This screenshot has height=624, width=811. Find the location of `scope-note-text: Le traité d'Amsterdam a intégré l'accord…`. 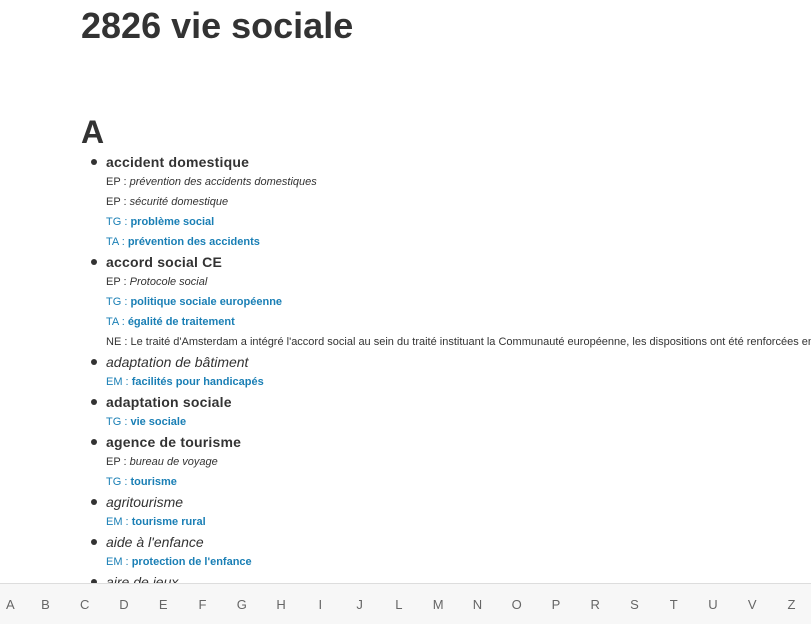

scope-note-text: Le traité d'Amsterdam a intégré l'accord… is located at coordinates (470, 342).